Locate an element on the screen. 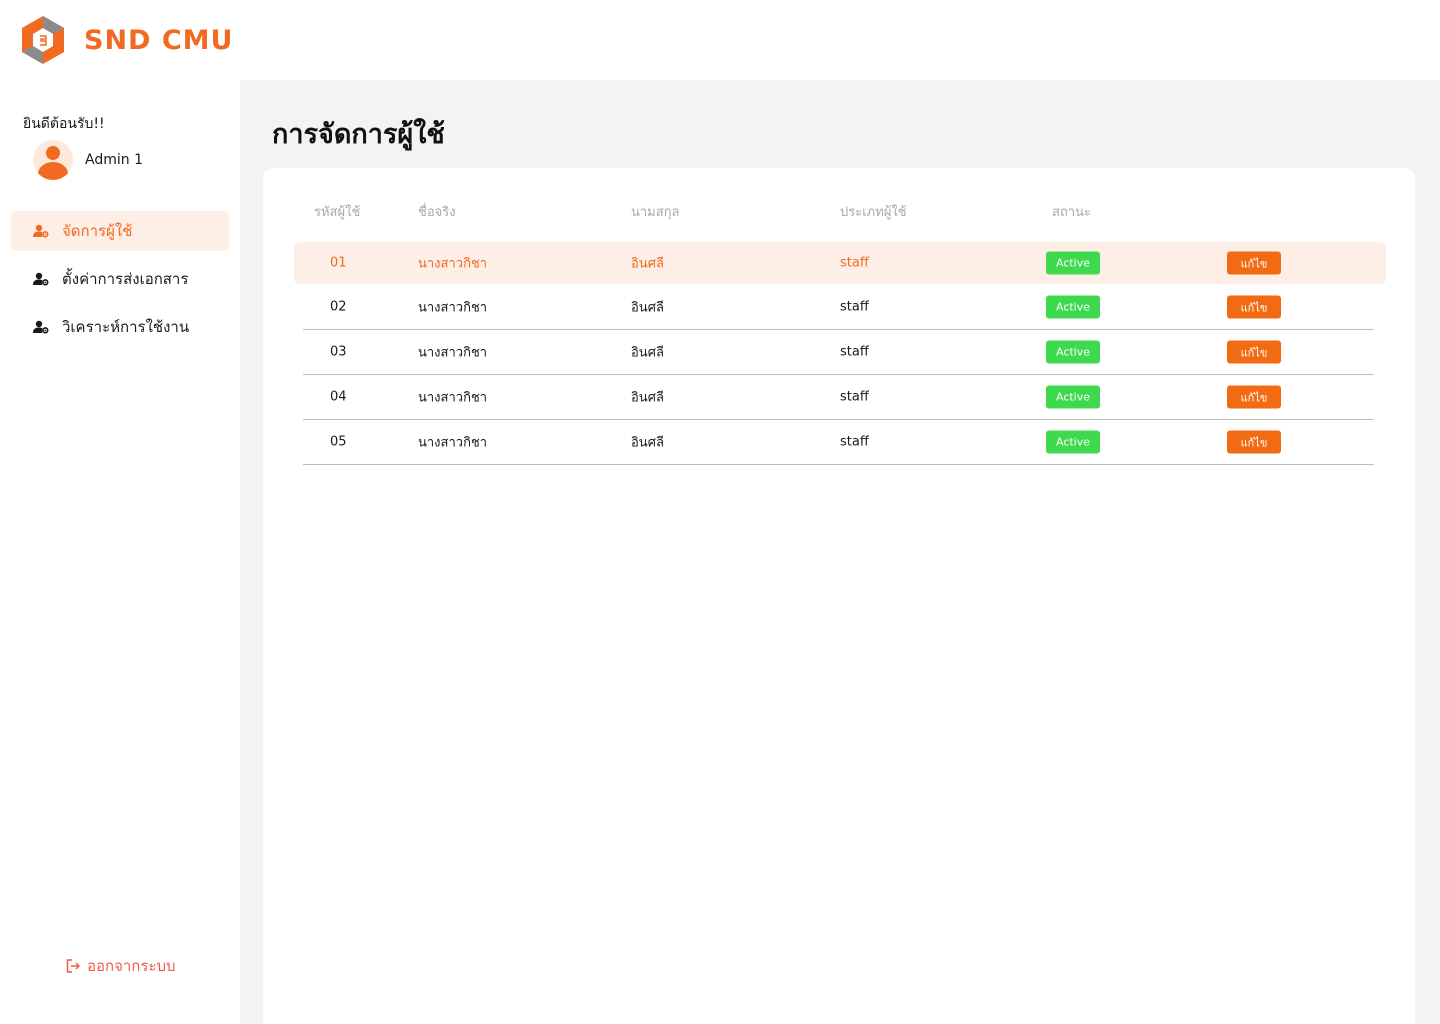 The height and width of the screenshot is (1024, 1440). table-row: 04 นางสาวกิชา อินศลี staff Active แก้ไข is located at coordinates (838, 397).